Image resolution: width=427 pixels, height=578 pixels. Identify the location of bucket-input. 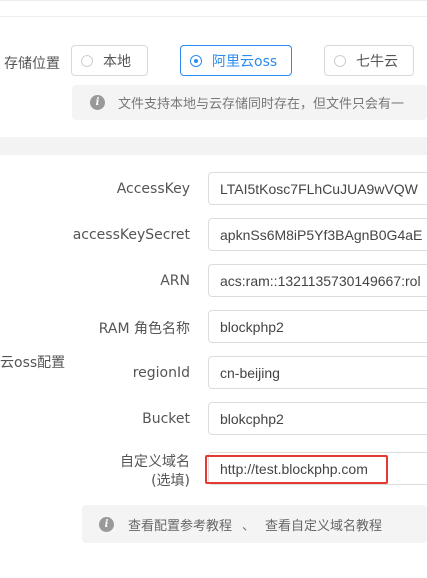
(317, 418).